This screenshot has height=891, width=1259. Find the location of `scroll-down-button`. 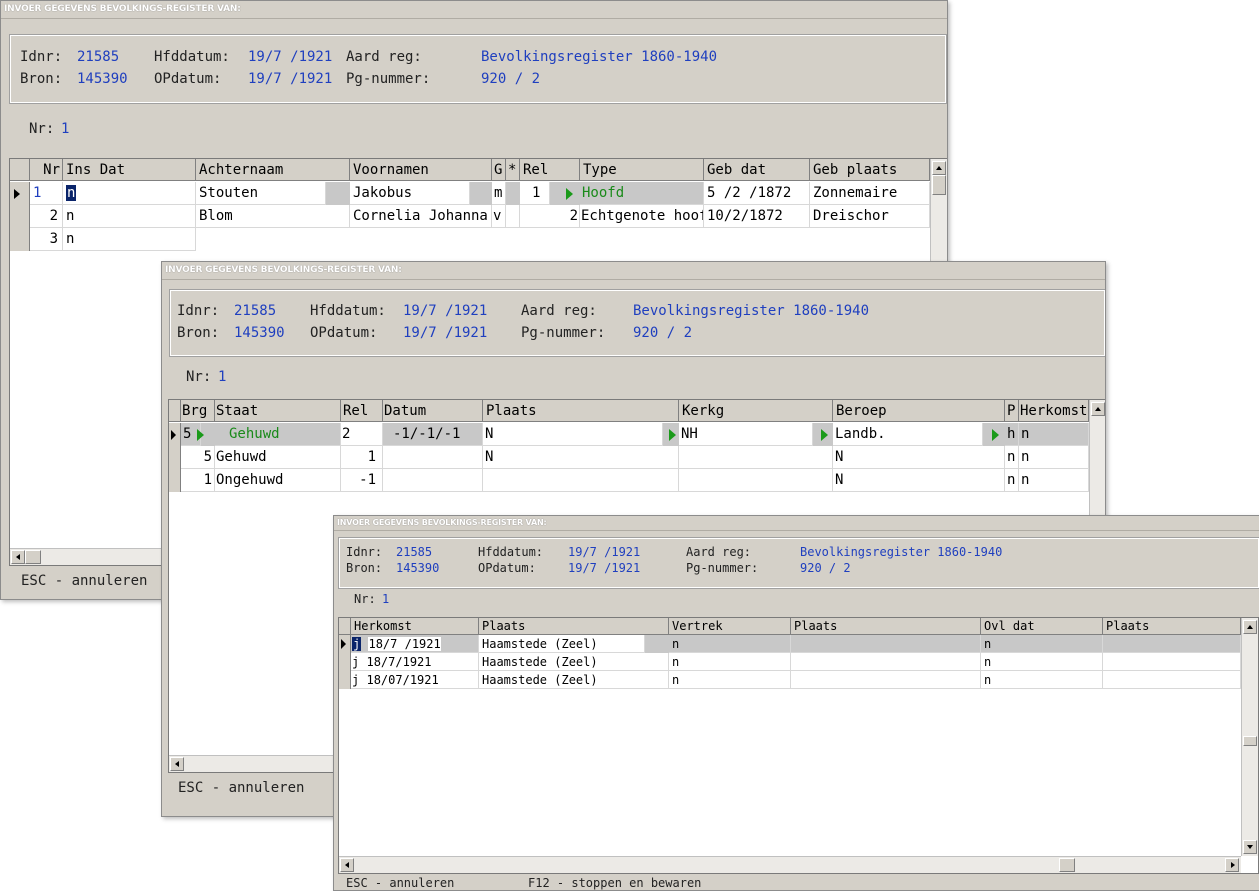

scroll-down-button is located at coordinates (1250, 847).